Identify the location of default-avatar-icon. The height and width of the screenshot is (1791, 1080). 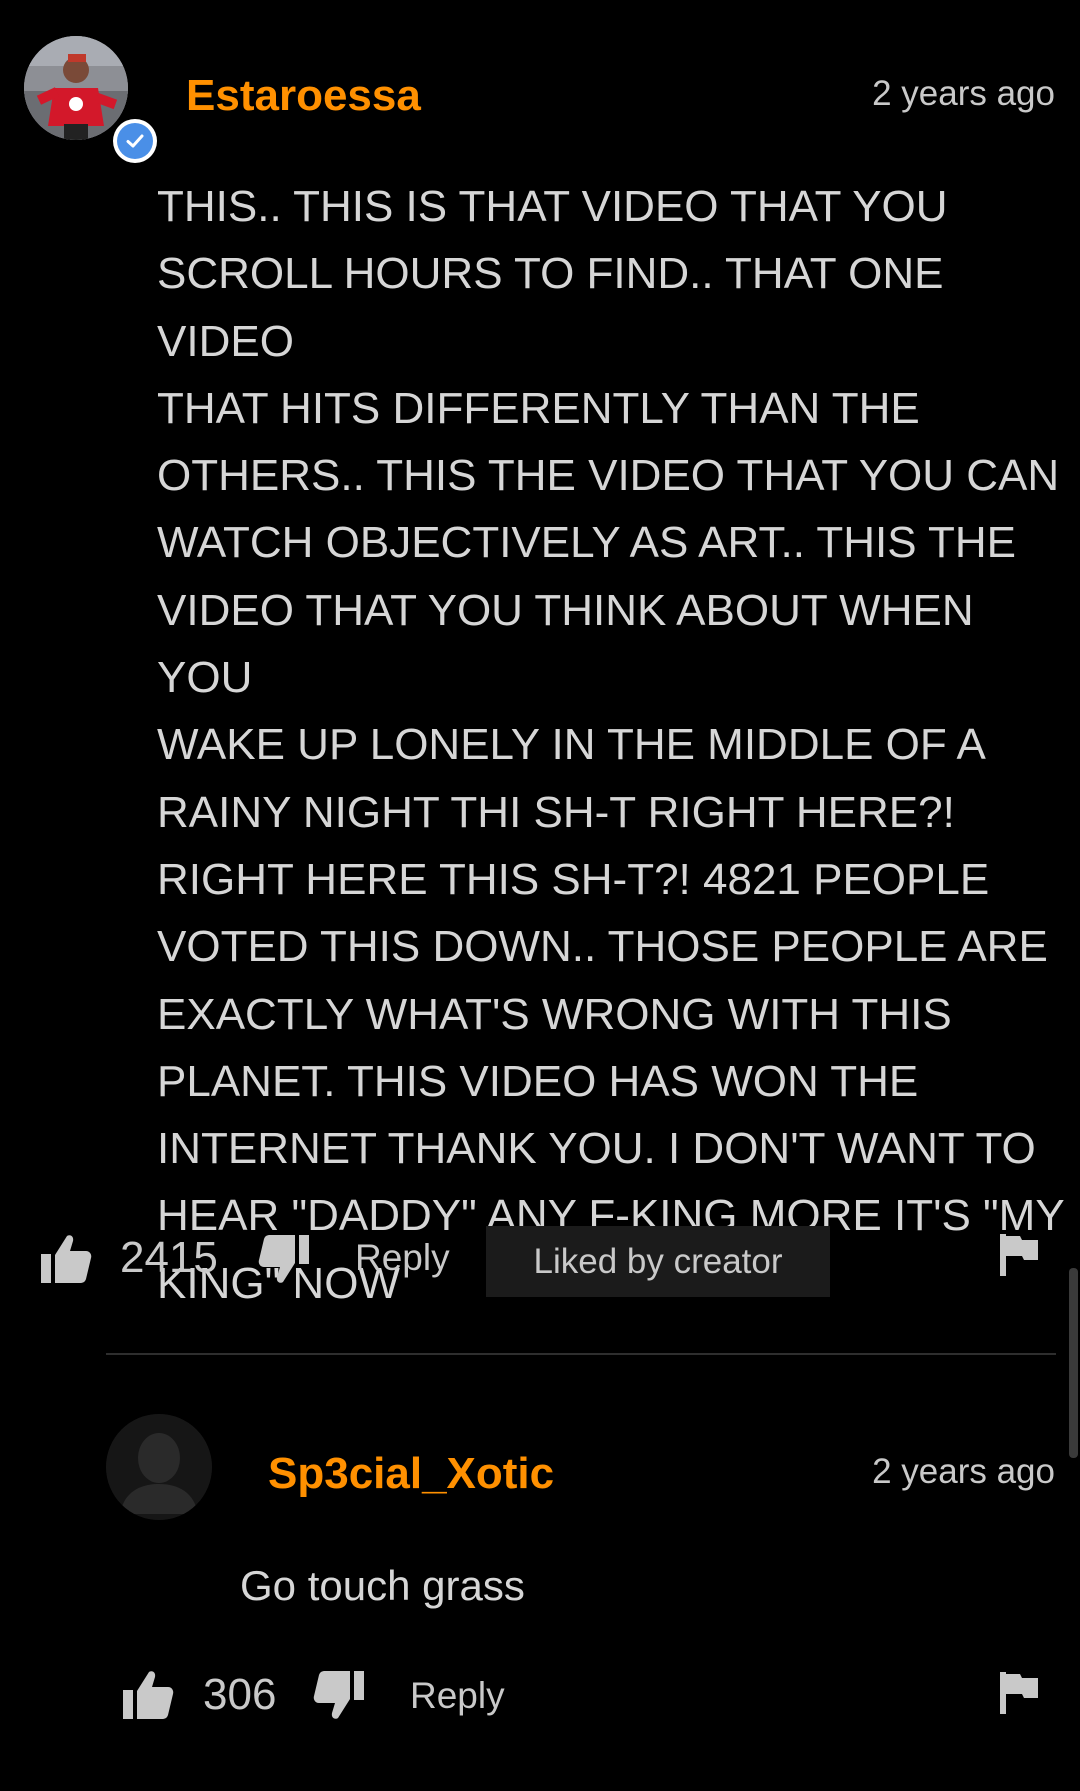
(159, 1467).